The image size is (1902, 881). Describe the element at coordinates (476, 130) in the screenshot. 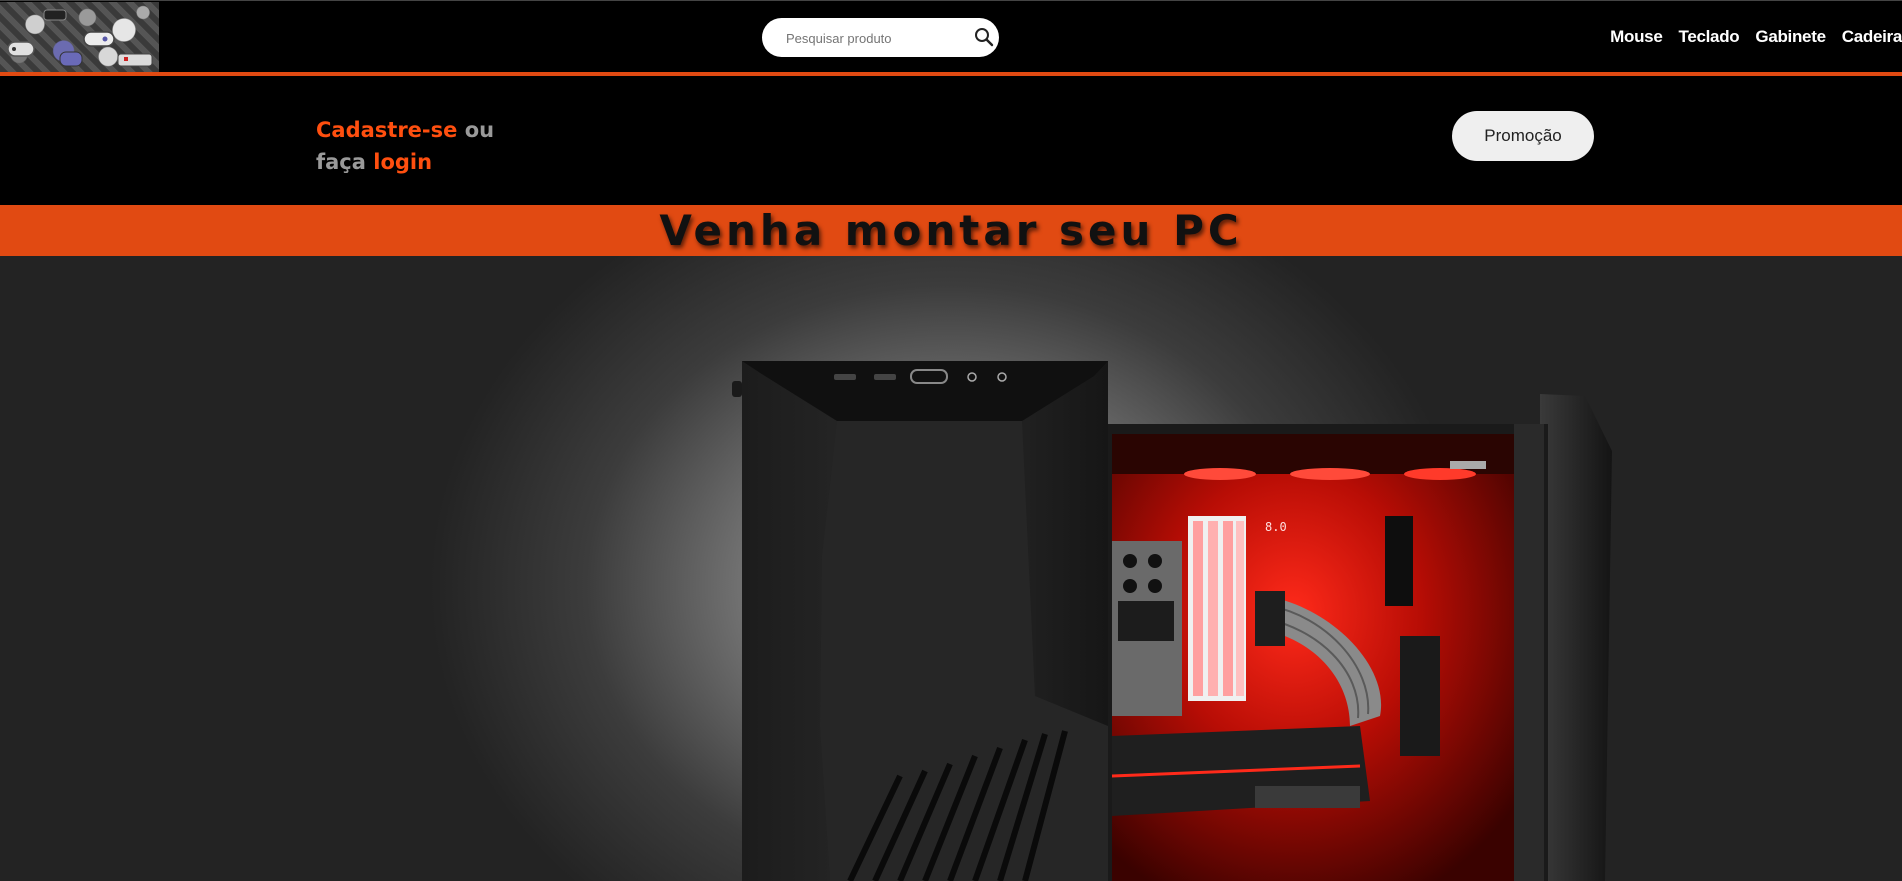

I see `or-text: ou` at that location.